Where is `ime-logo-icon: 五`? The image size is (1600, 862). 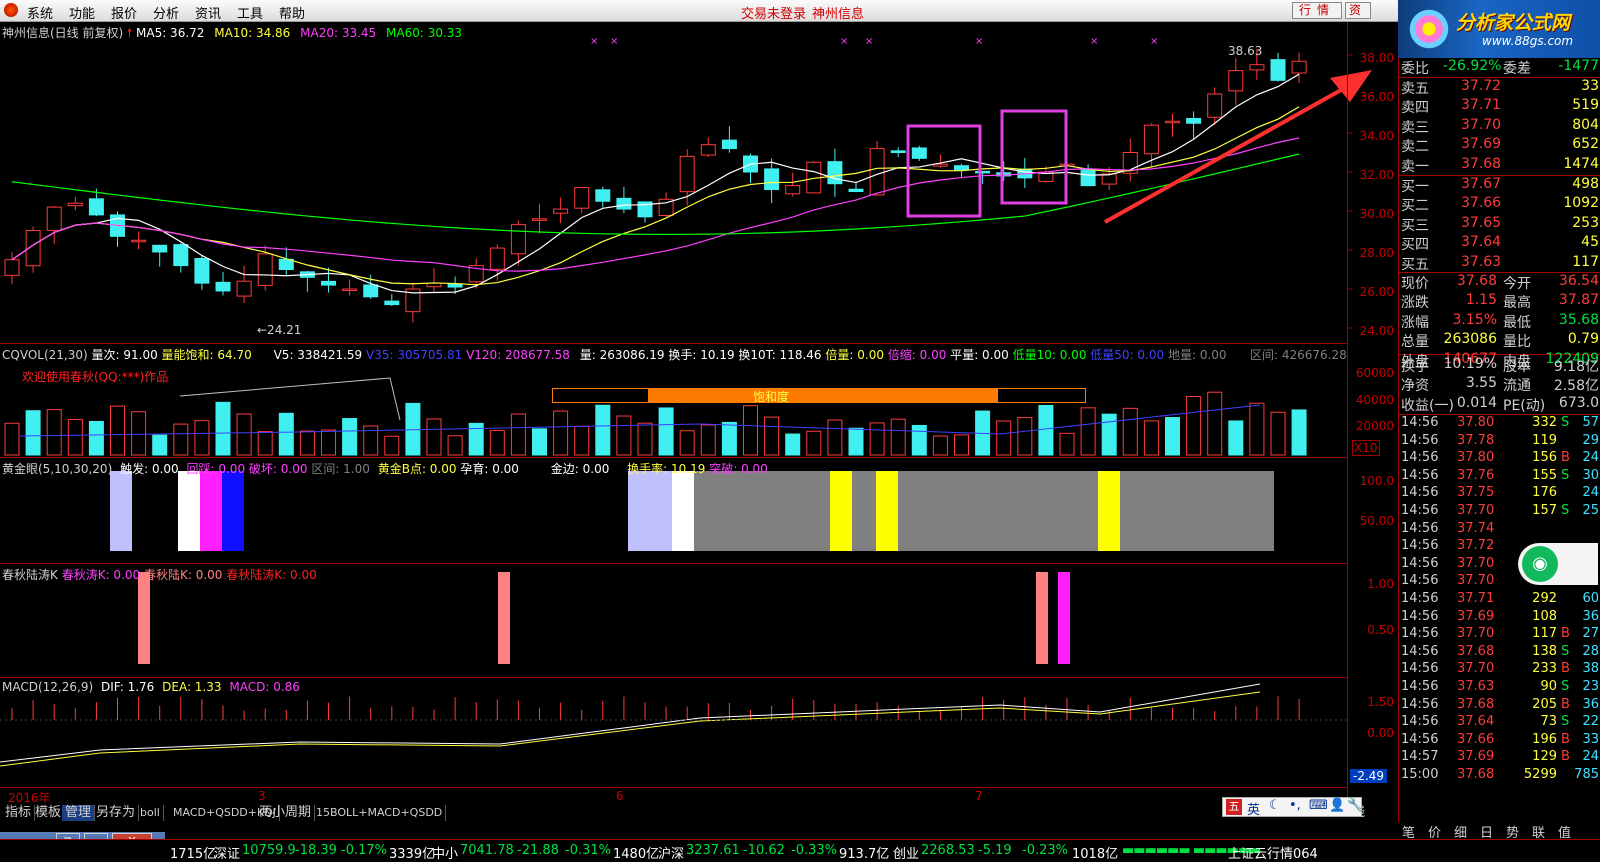 ime-logo-icon: 五 is located at coordinates (1234, 807).